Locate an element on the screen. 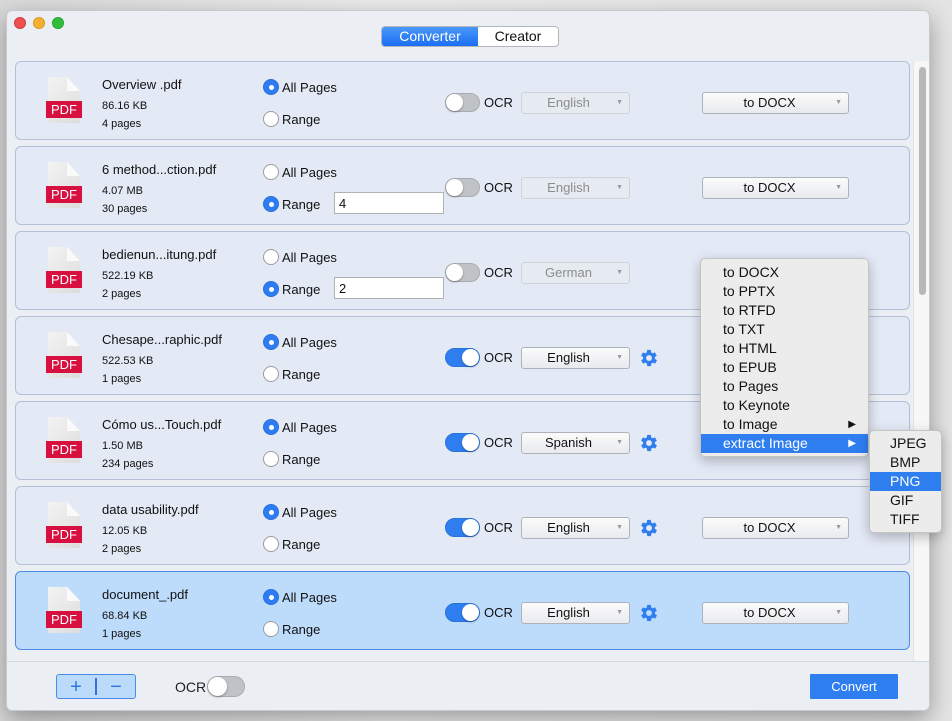 This screenshot has height=721, width=952. global-ocr-toggle is located at coordinates (226, 686).